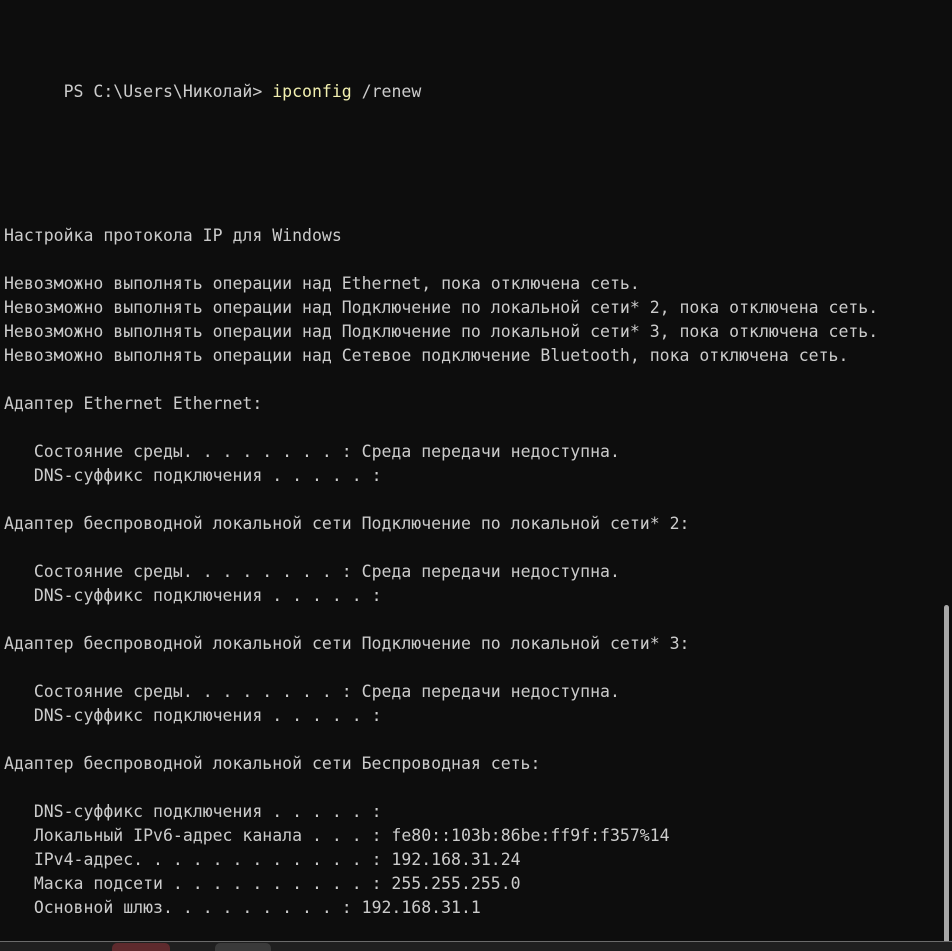  What do you see at coordinates (312, 91) in the screenshot?
I see `prompt-command: ipconfig` at bounding box center [312, 91].